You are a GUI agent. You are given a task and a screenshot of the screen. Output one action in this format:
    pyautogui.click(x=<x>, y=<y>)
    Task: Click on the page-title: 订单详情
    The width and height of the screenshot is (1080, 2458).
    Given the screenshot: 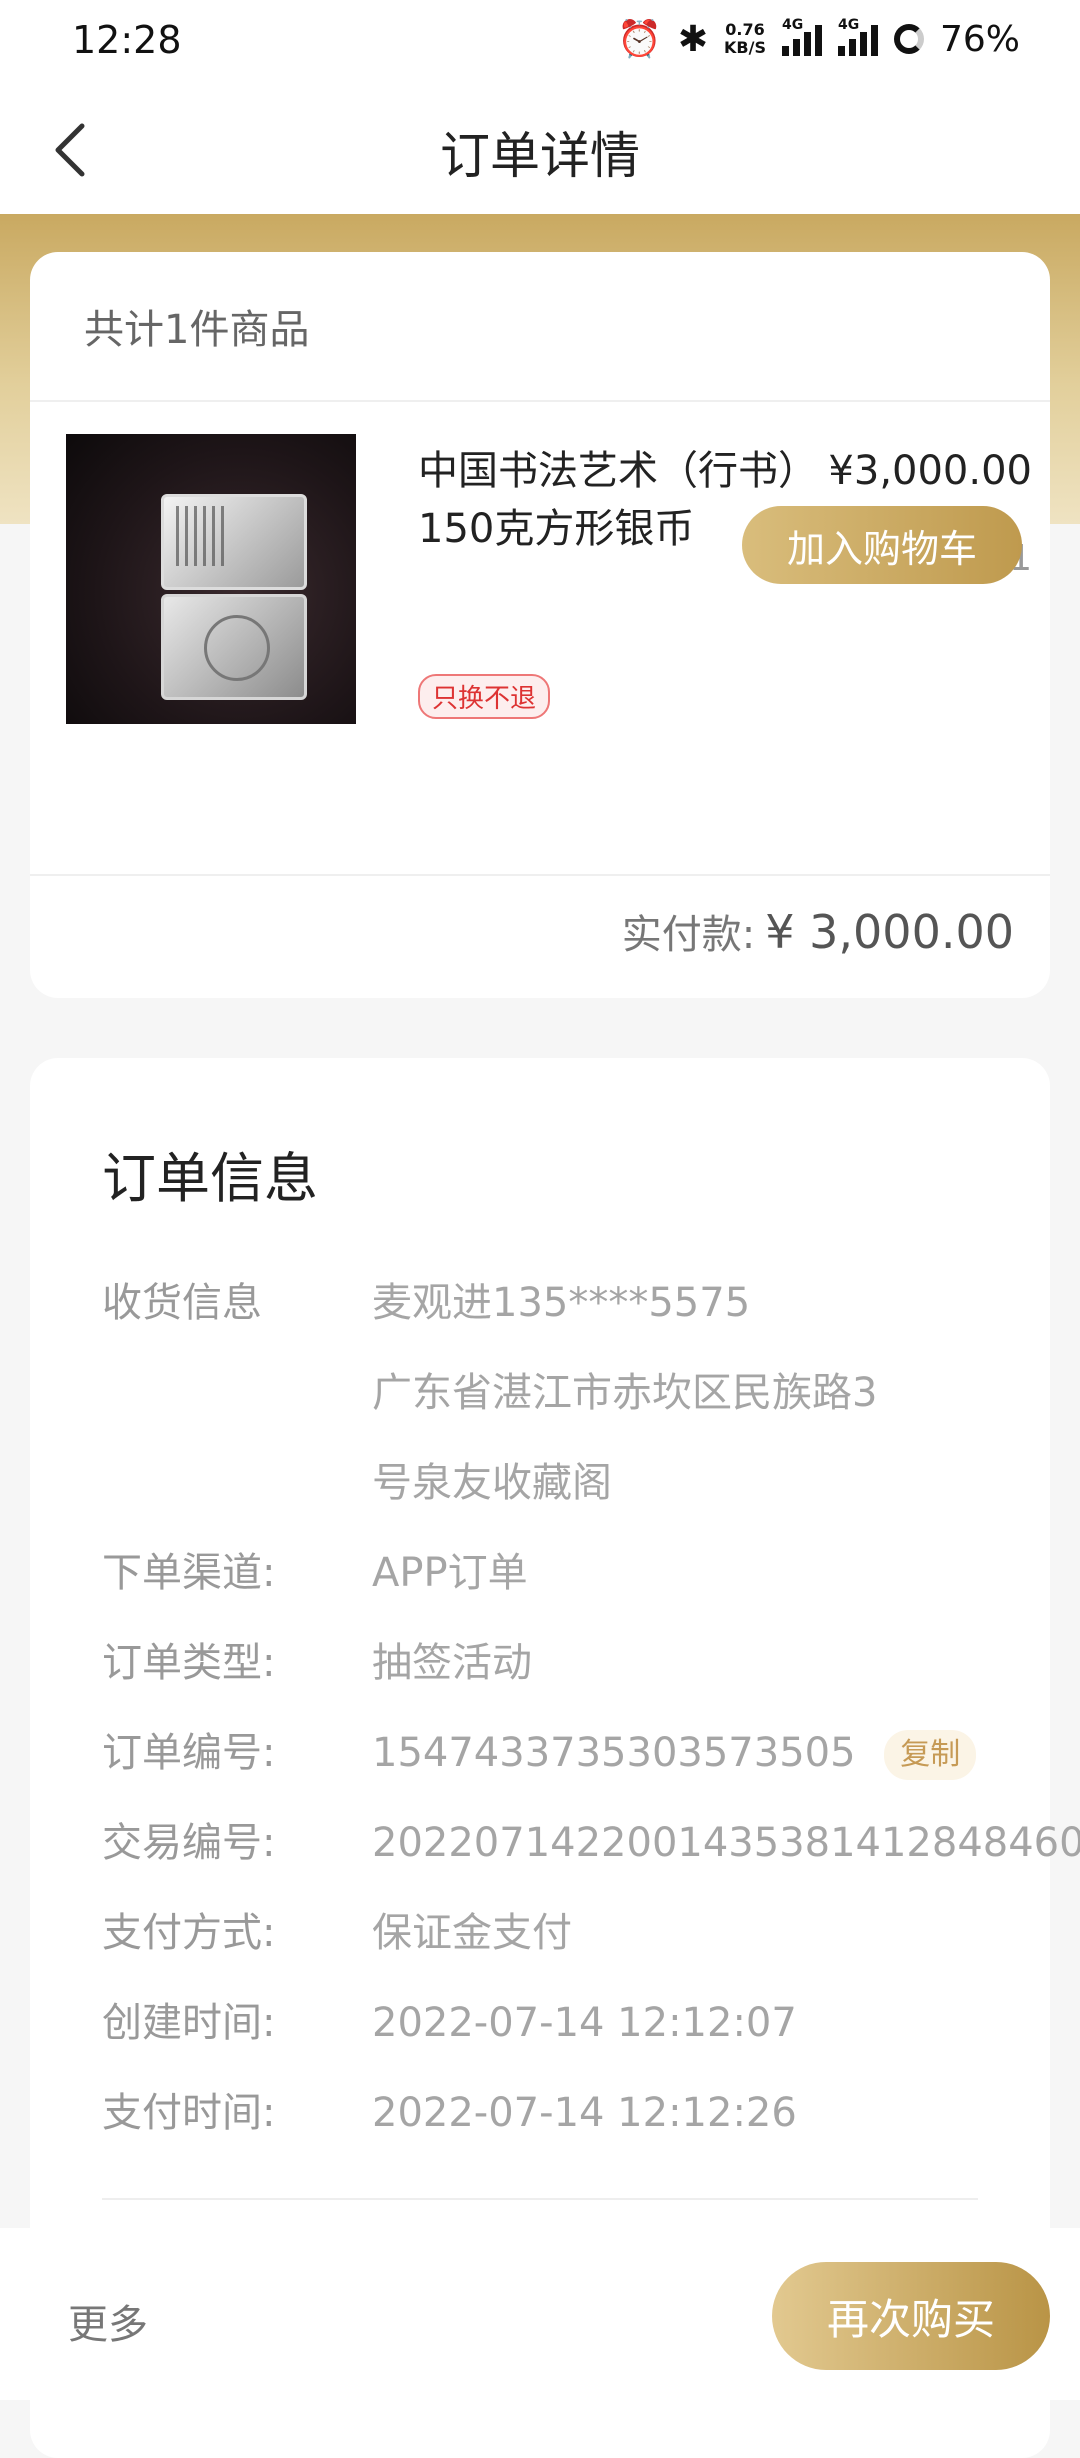 What is the action you would take?
    pyautogui.click(x=540, y=156)
    